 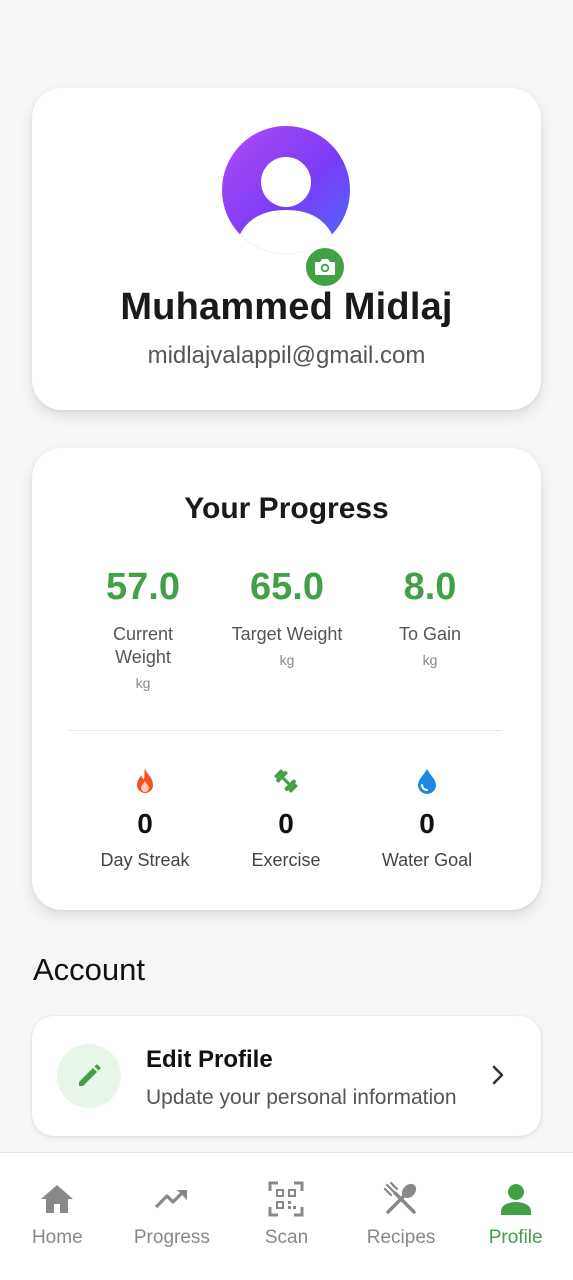 I want to click on nav-label: Home, so click(x=57, y=1237).